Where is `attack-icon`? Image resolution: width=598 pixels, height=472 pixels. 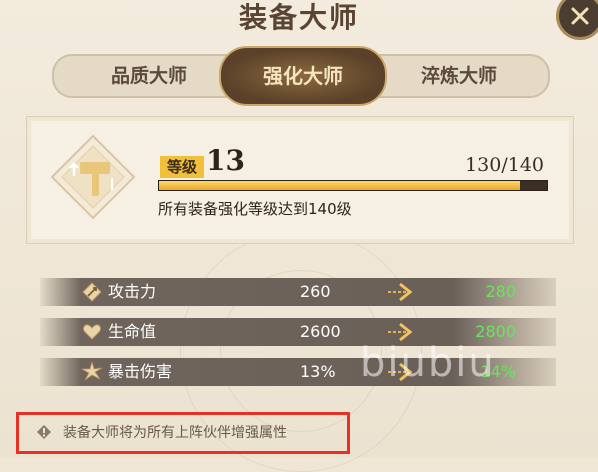
attack-icon is located at coordinates (92, 292).